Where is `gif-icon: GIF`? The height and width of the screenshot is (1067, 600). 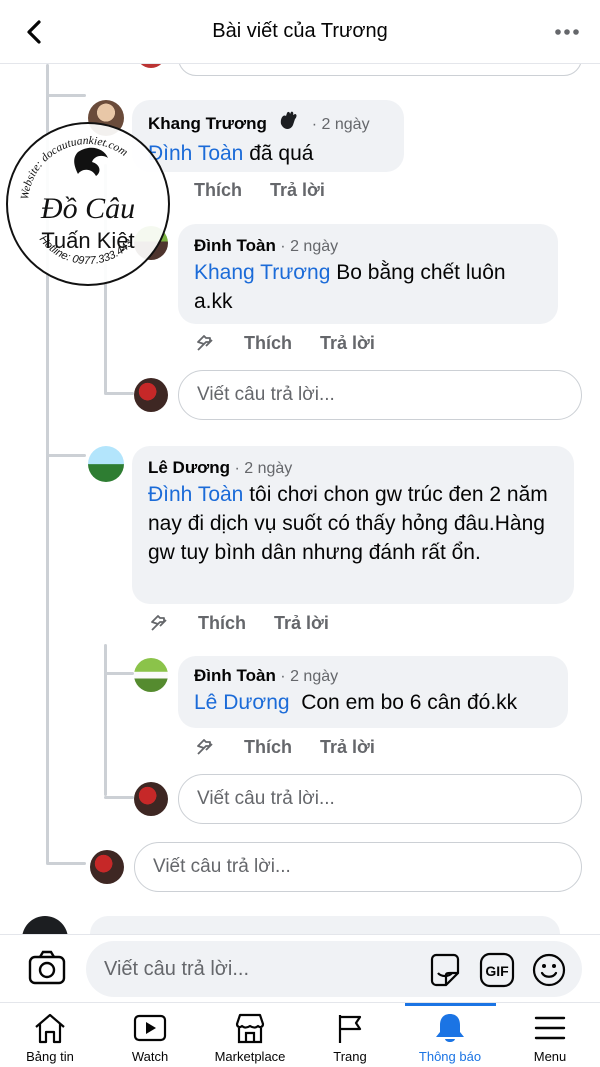
gif-icon: GIF is located at coordinates (497, 970).